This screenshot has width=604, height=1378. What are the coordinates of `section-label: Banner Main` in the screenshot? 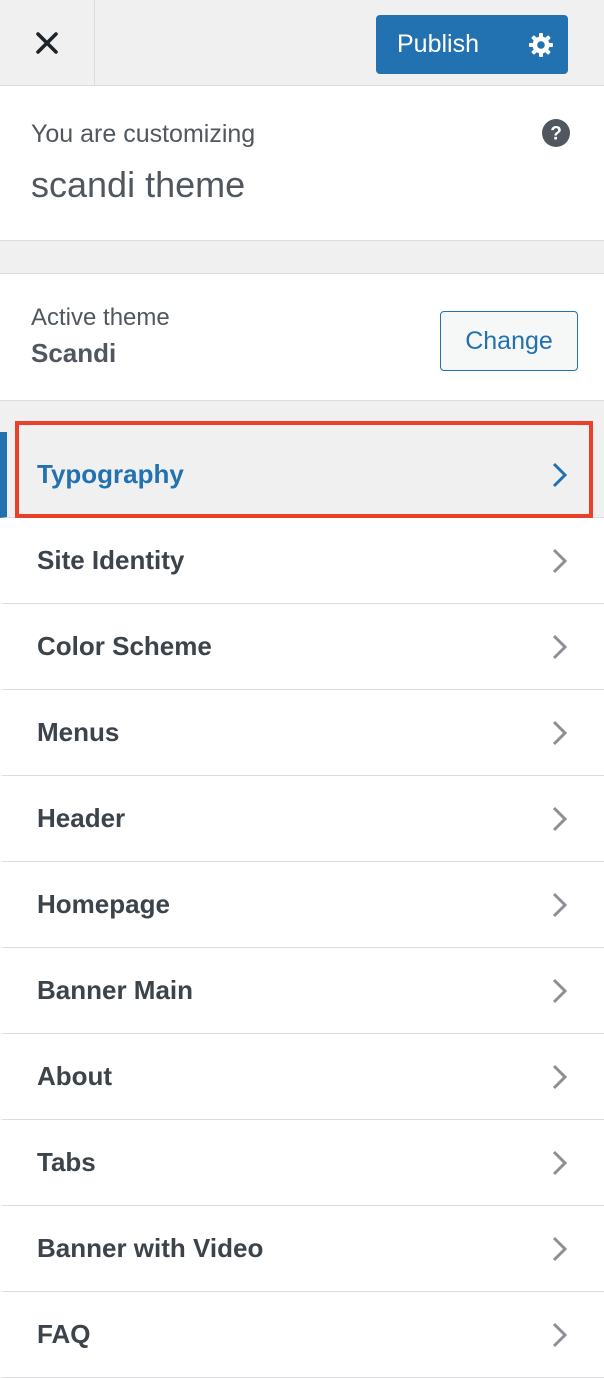 It's located at (115, 990).